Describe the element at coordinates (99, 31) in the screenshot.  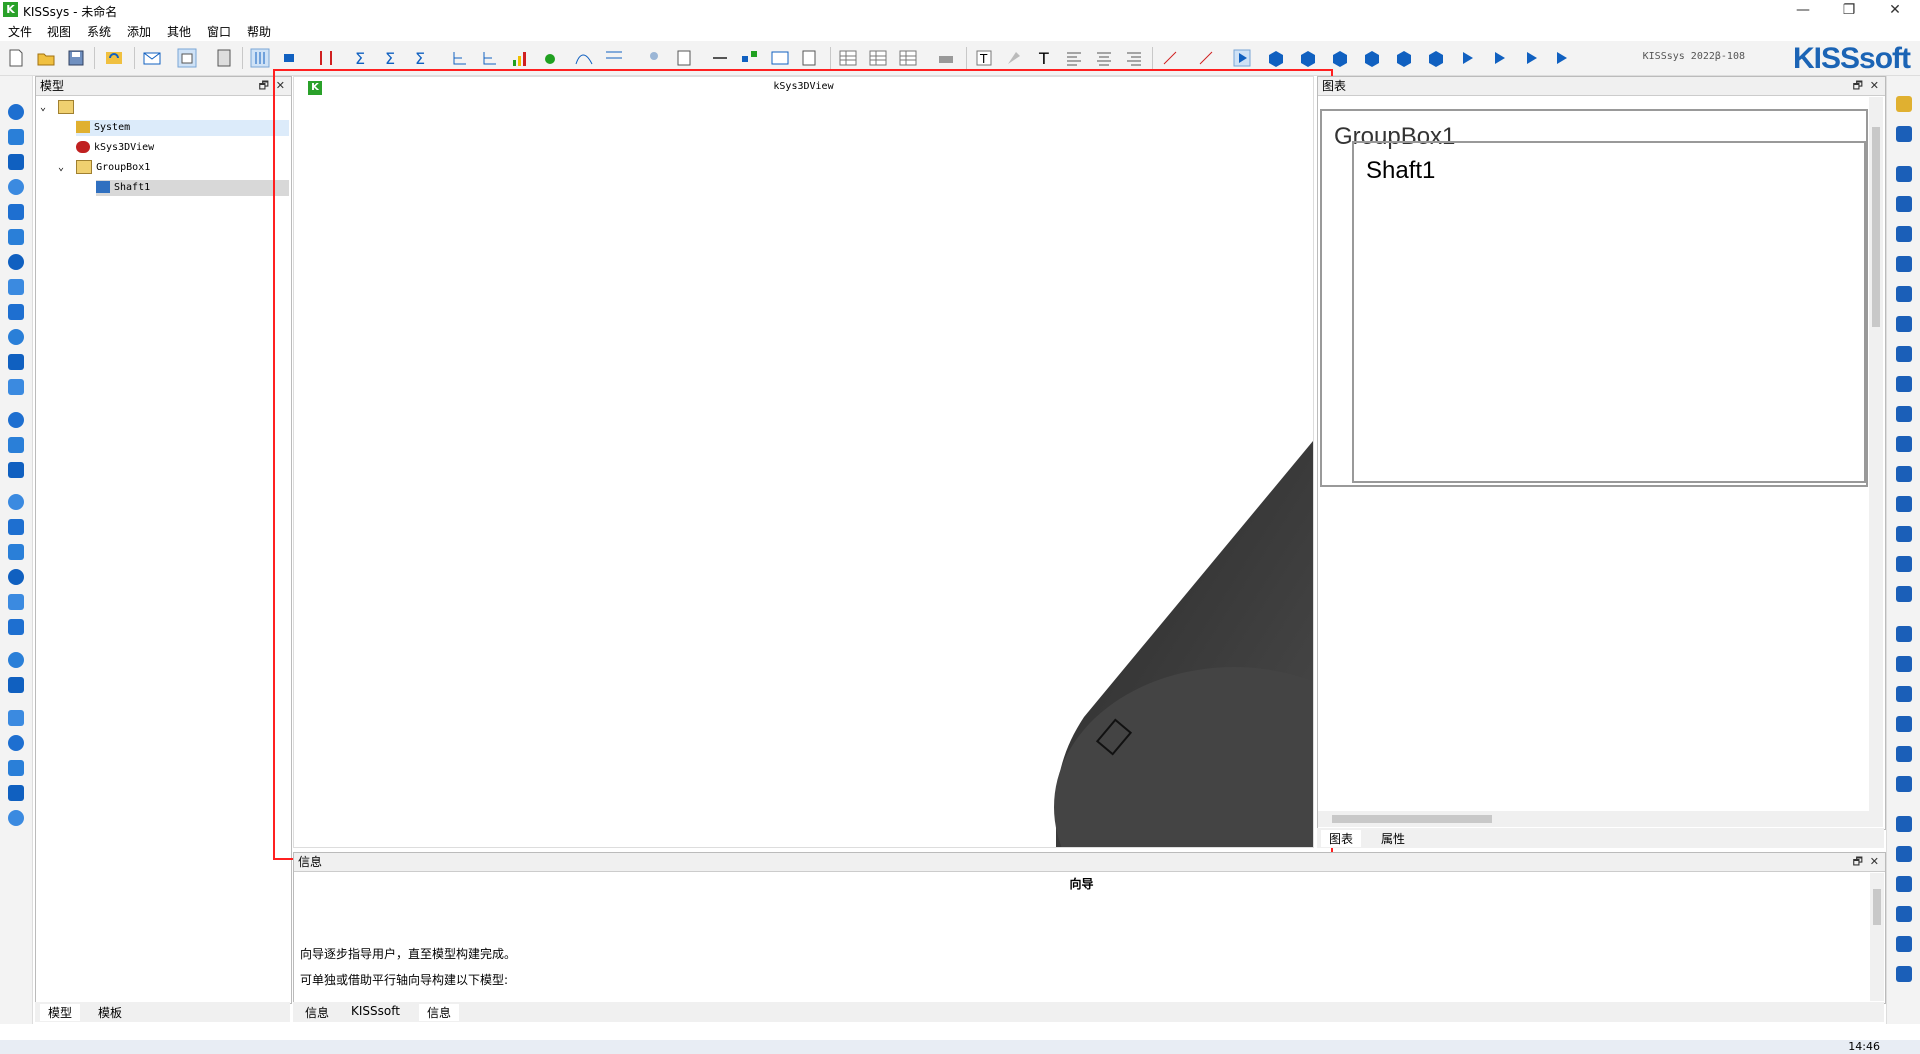
I see `menu-system: 系统` at that location.